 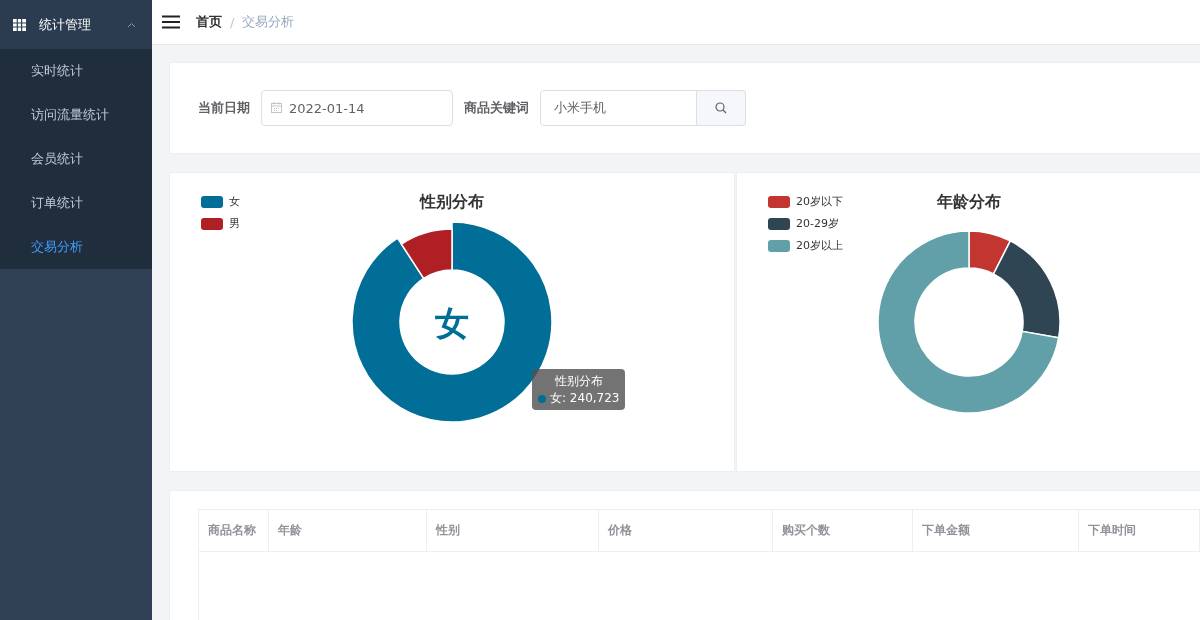 What do you see at coordinates (76, 159) in the screenshot?
I see `sidebar-item: 会员统计` at bounding box center [76, 159].